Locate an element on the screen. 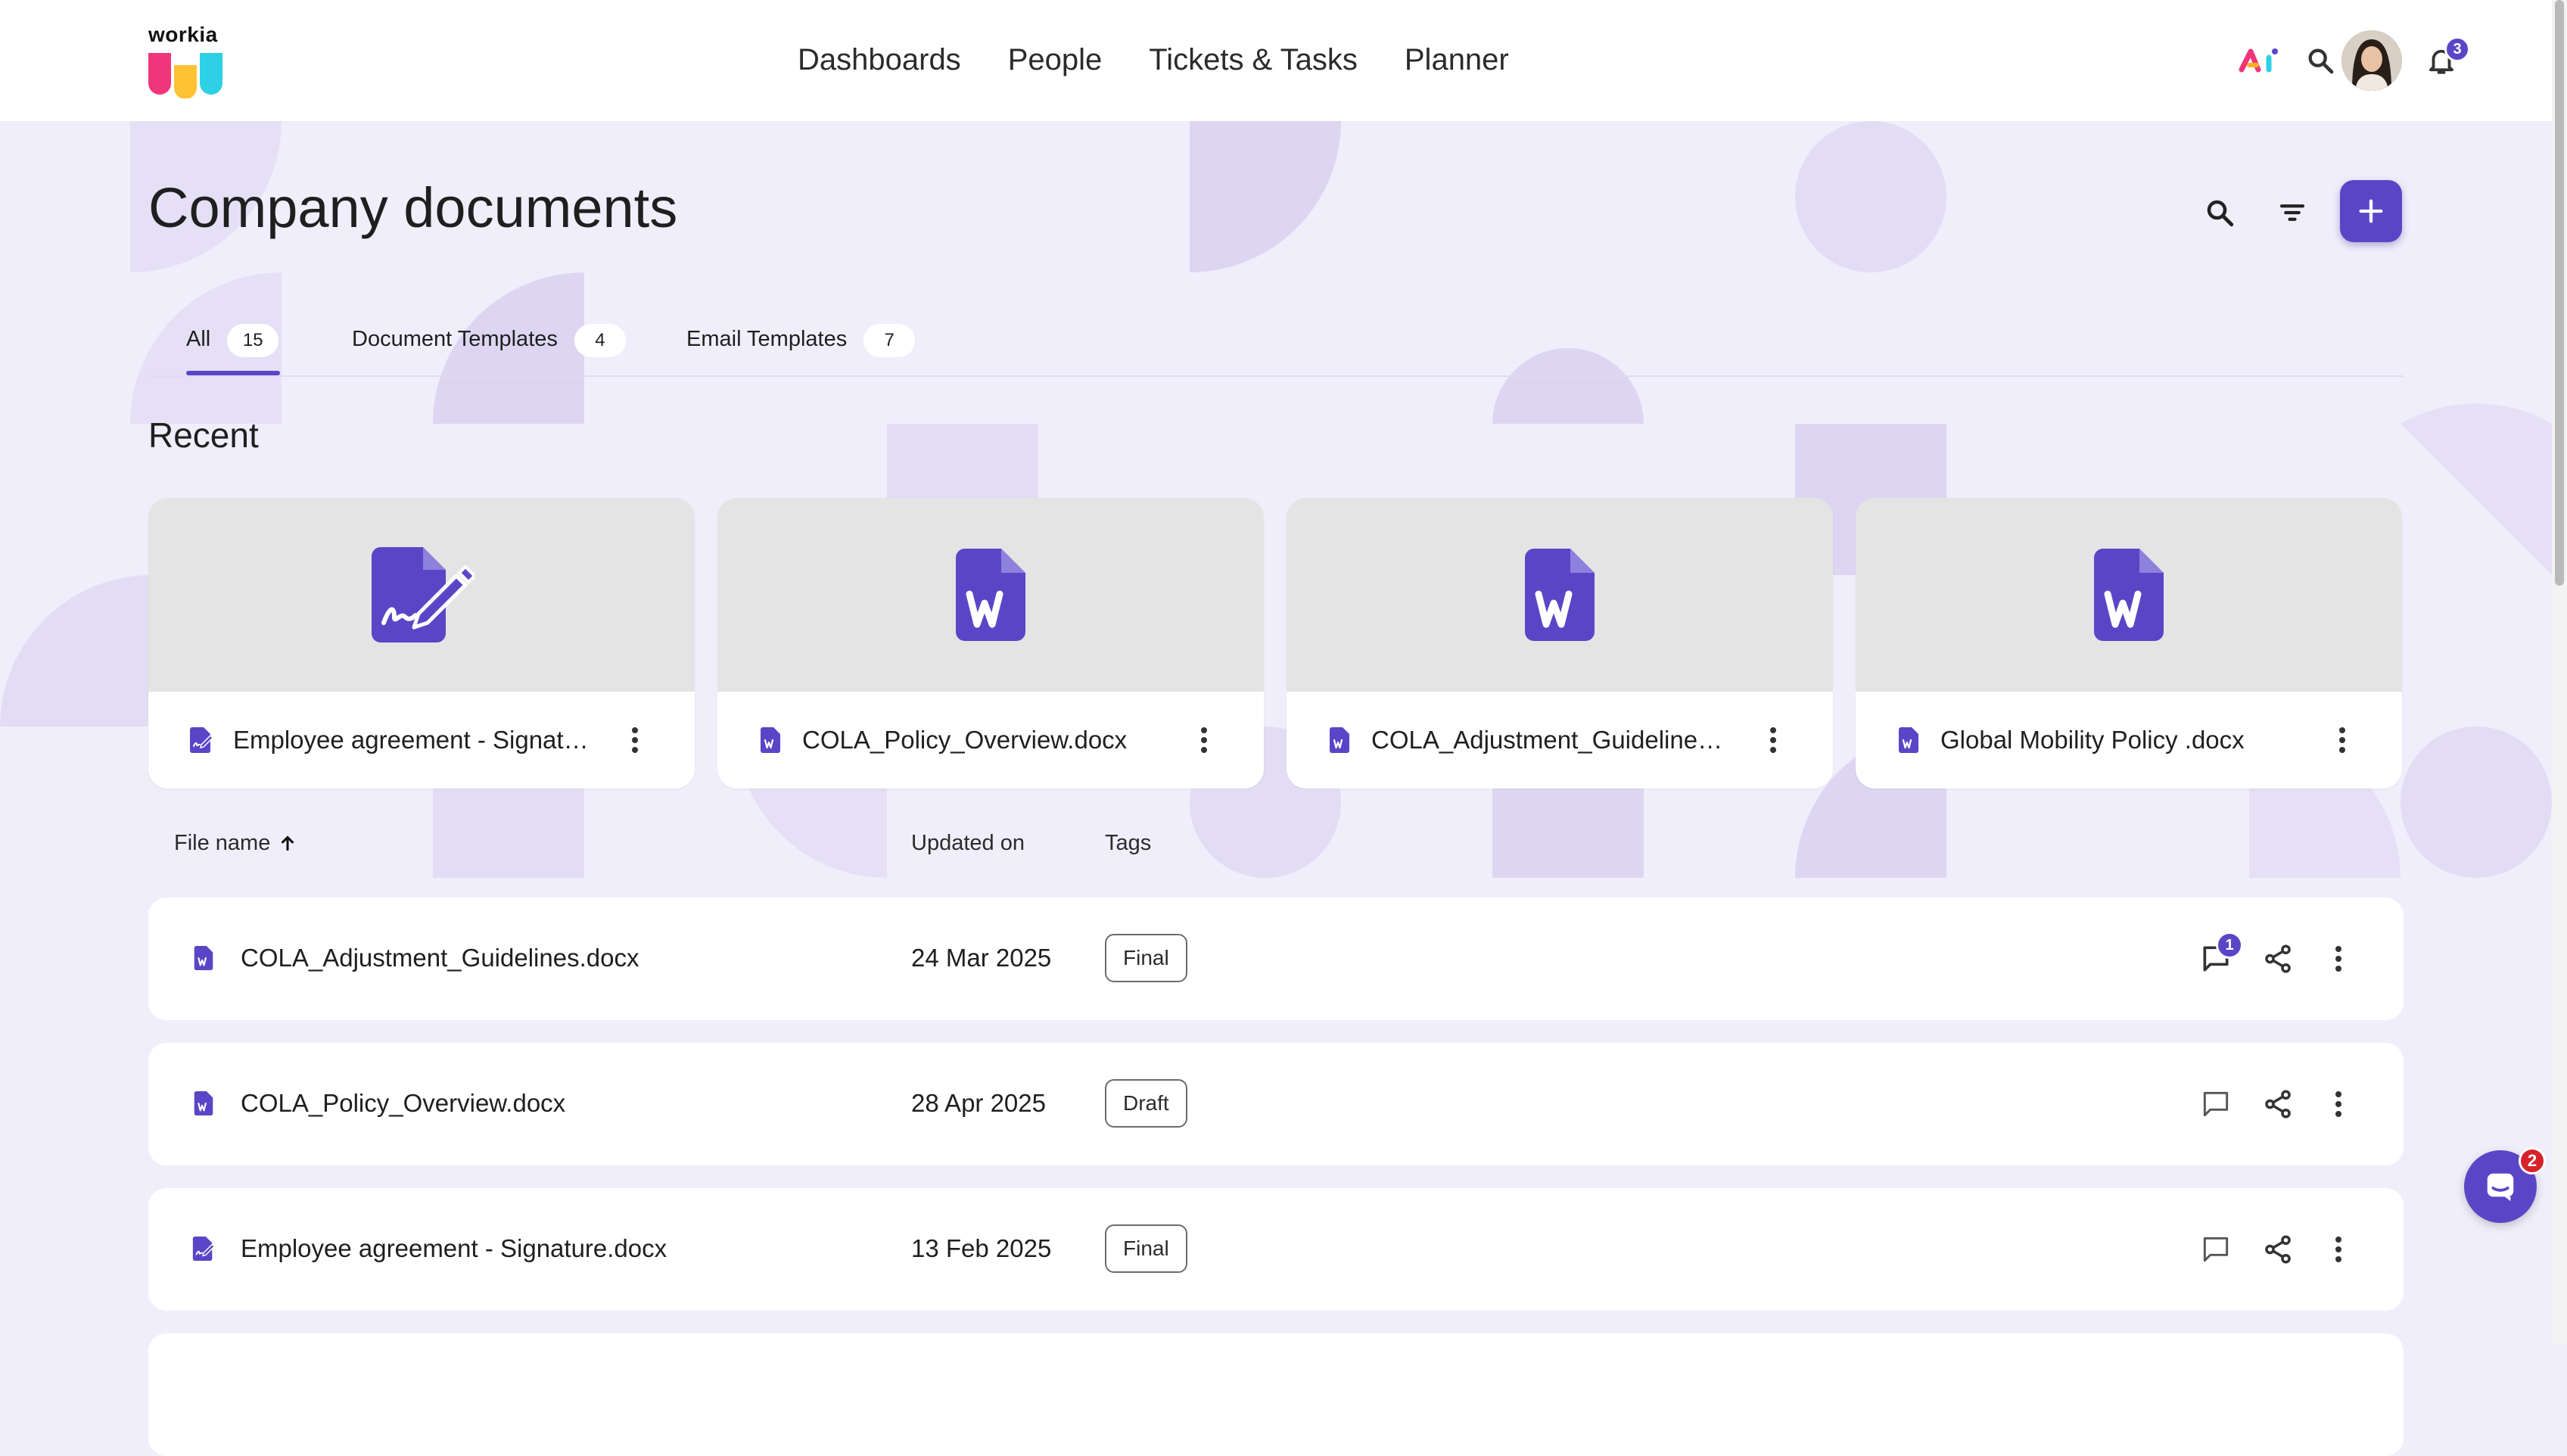 The image size is (2567, 1456). recent-card: COLA_Policy_Overview.docx is located at coordinates (990, 643).